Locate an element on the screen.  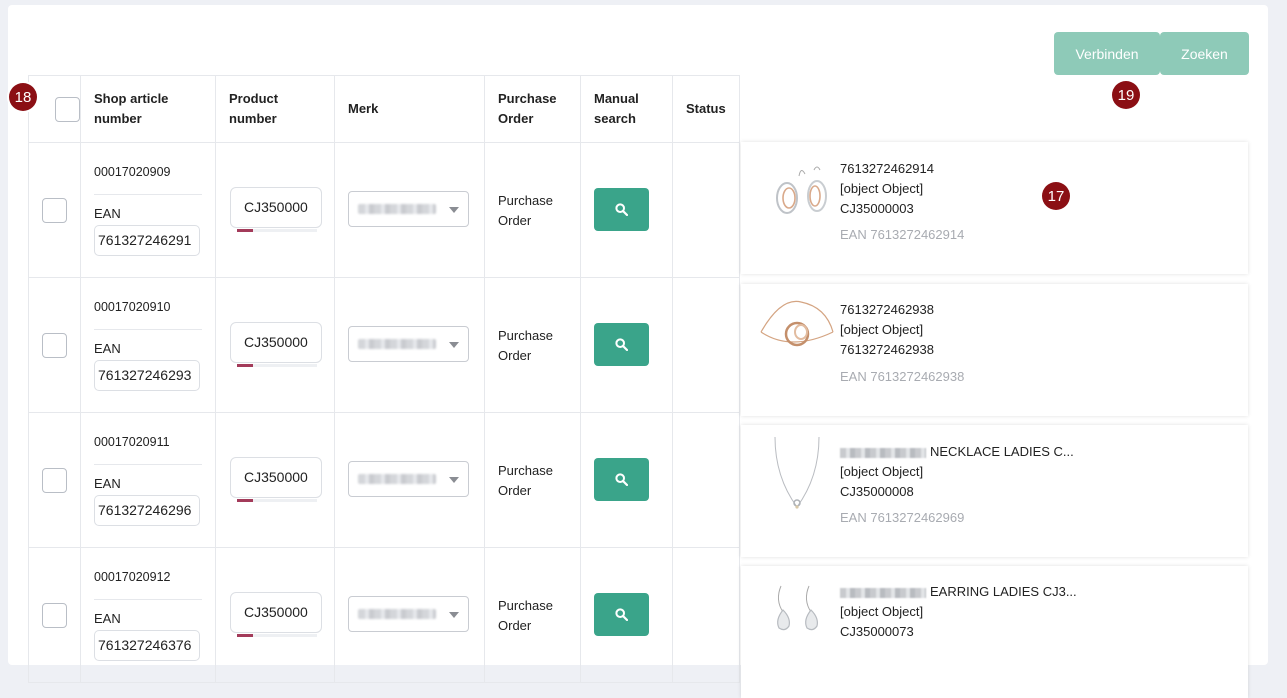
col-status: Status is located at coordinates (706, 109).